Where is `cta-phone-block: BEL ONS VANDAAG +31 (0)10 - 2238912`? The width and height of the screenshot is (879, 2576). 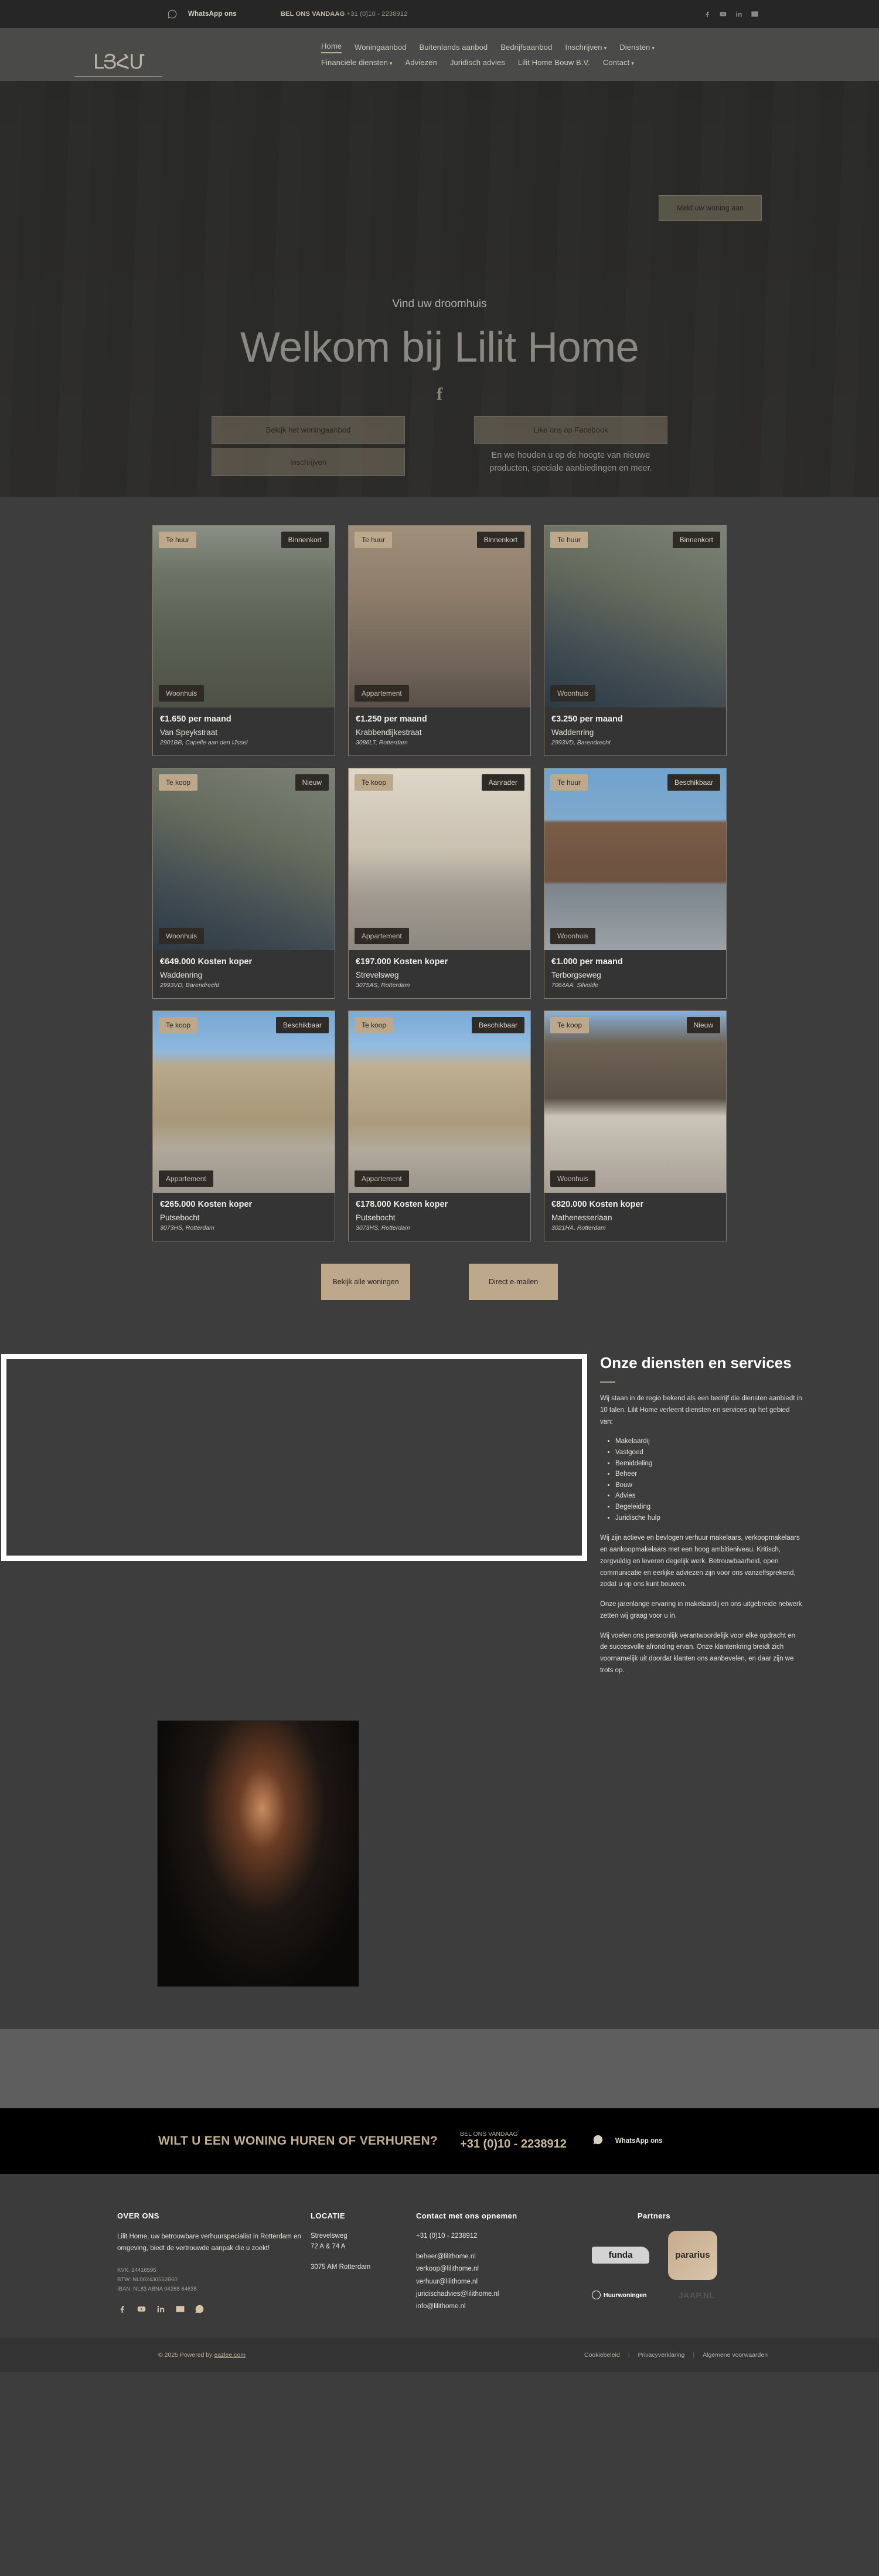
cta-phone-block: BEL ONS VANDAAG +31 (0)10 - 2238912 is located at coordinates (513, 2141).